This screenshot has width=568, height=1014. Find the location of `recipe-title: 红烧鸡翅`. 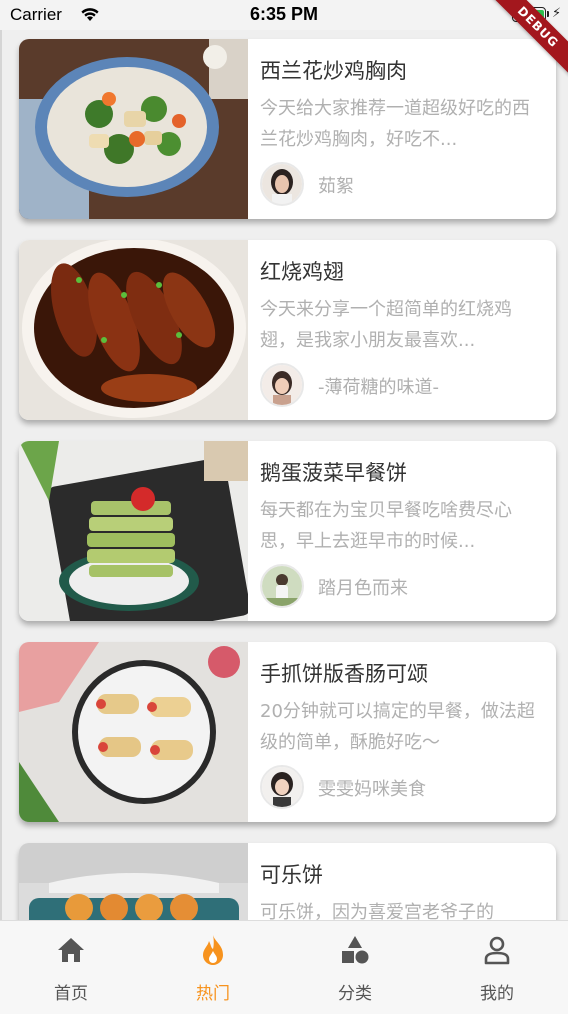

recipe-title: 红烧鸡翅 is located at coordinates (302, 272).